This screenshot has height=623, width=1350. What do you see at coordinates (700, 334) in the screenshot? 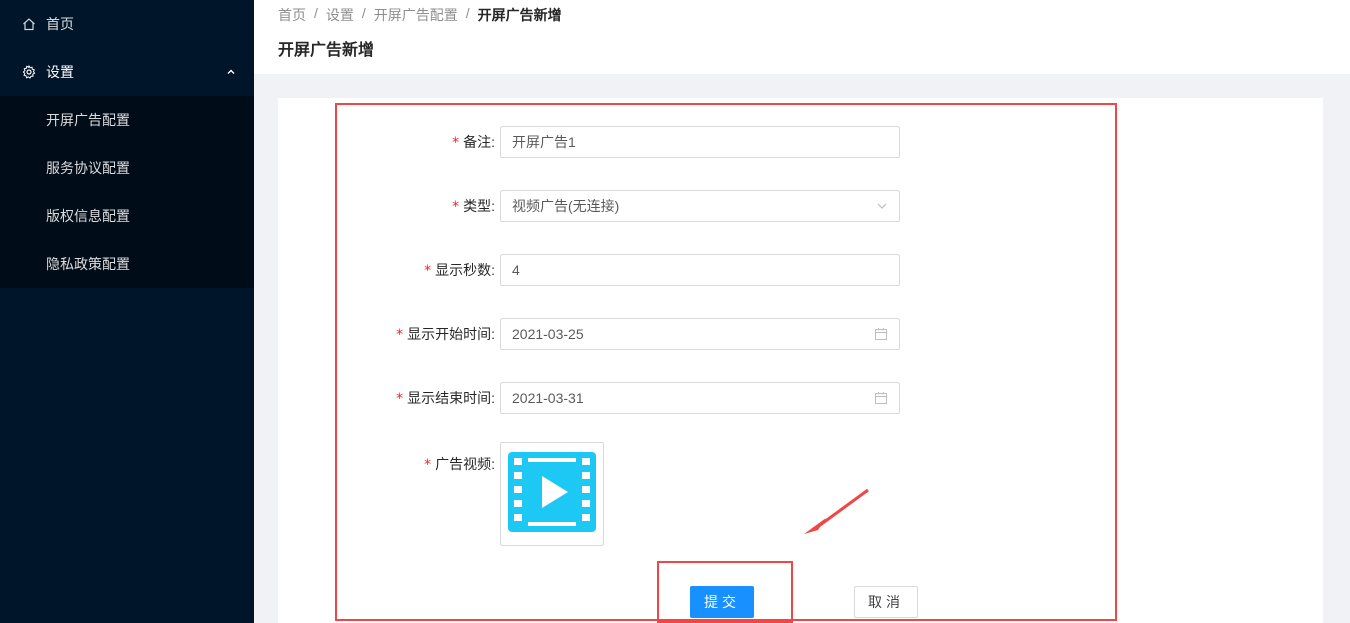
I see `start-time-picker: 2021-03-25` at bounding box center [700, 334].